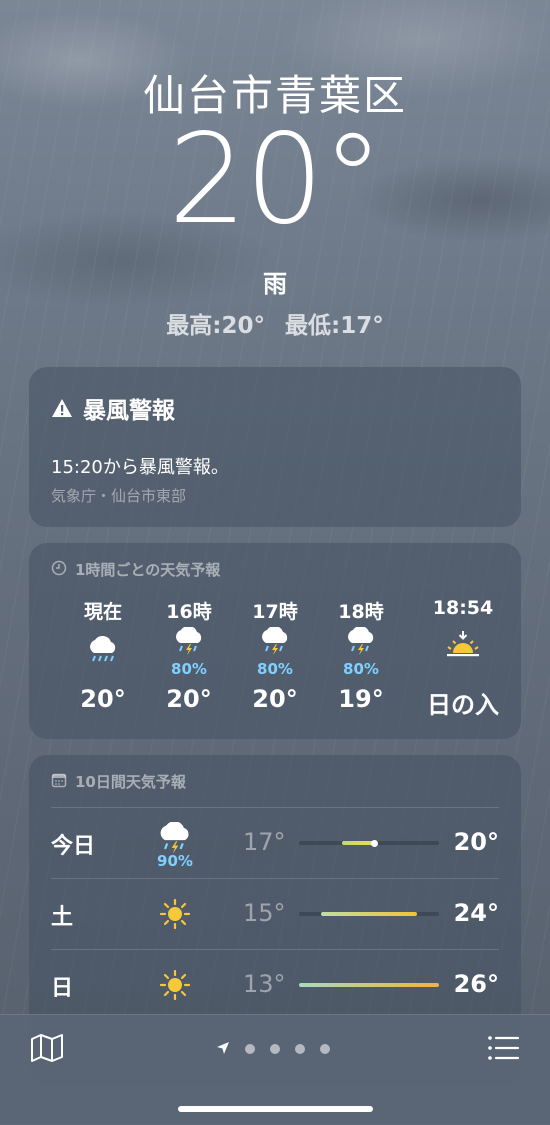 This screenshot has height=1125, width=550. I want to click on city-list-button, so click(503, 1048).